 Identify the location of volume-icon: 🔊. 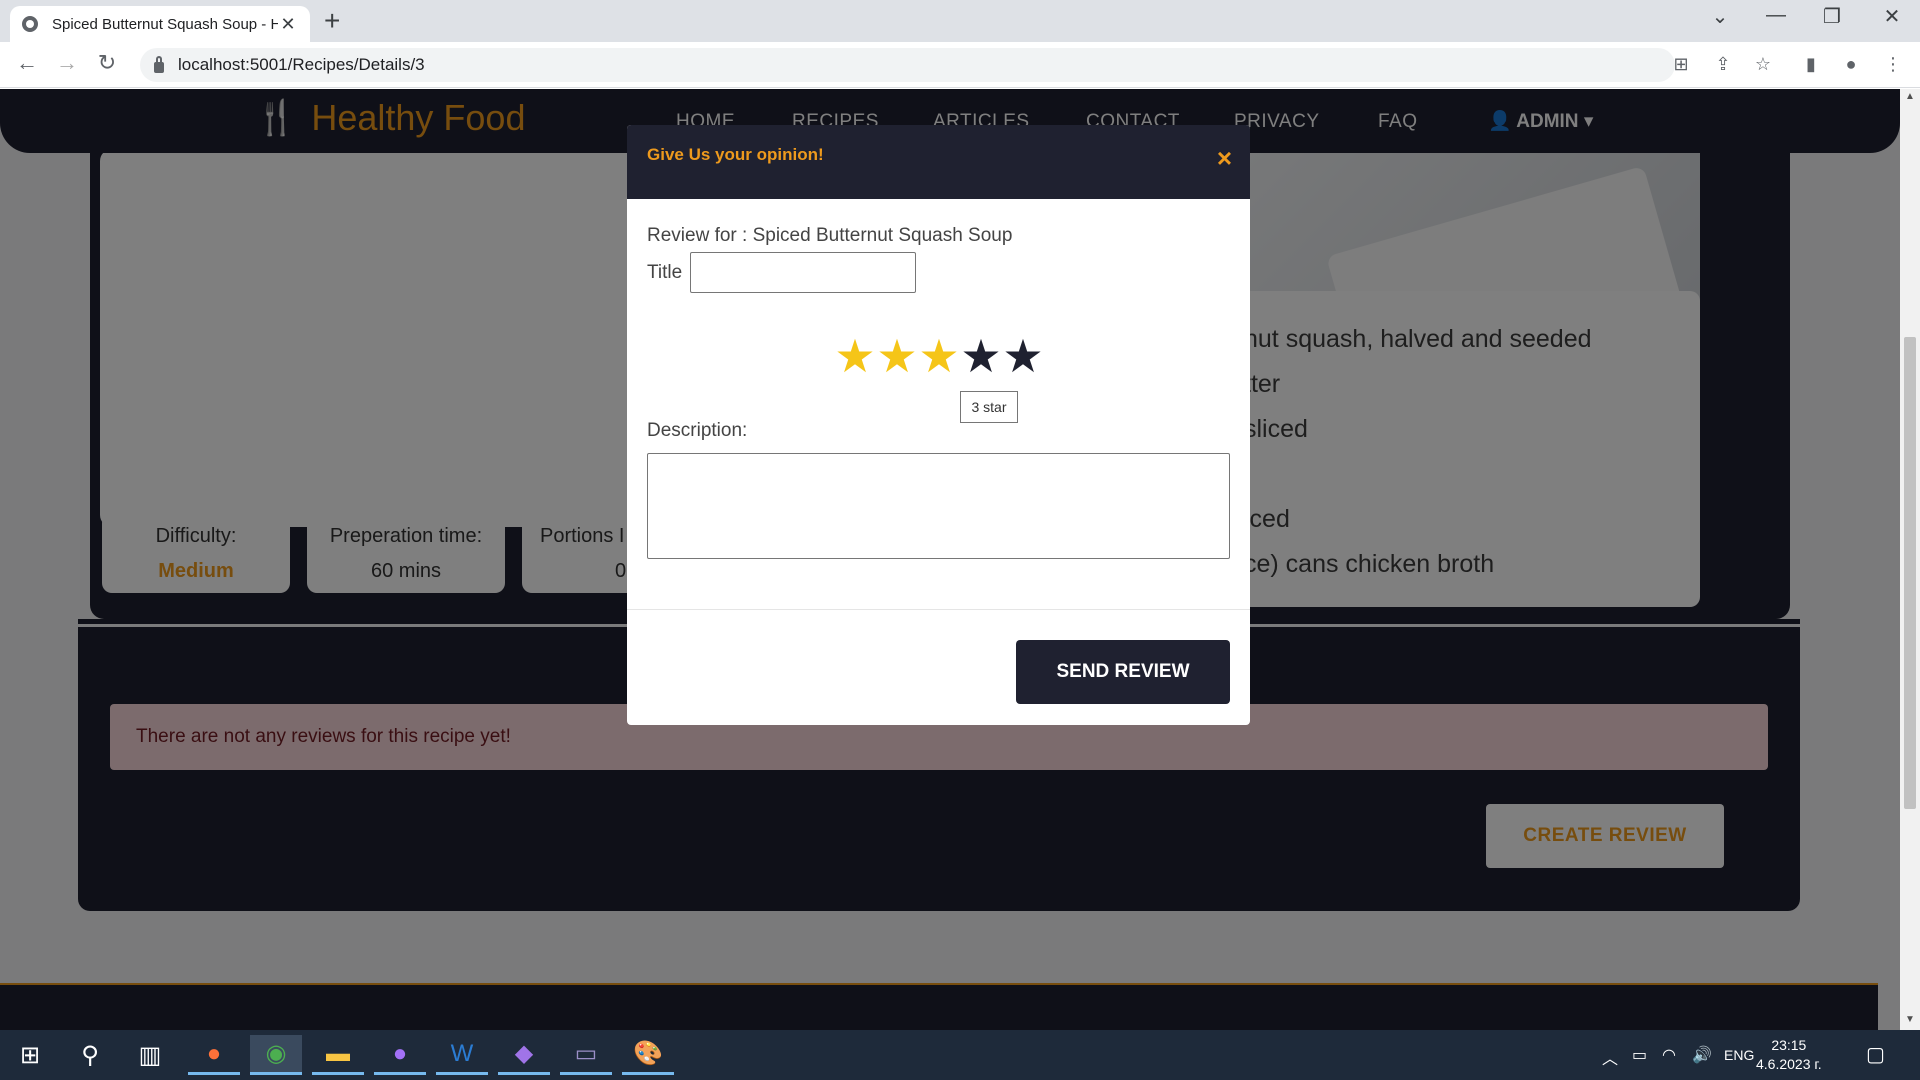
(1702, 1055).